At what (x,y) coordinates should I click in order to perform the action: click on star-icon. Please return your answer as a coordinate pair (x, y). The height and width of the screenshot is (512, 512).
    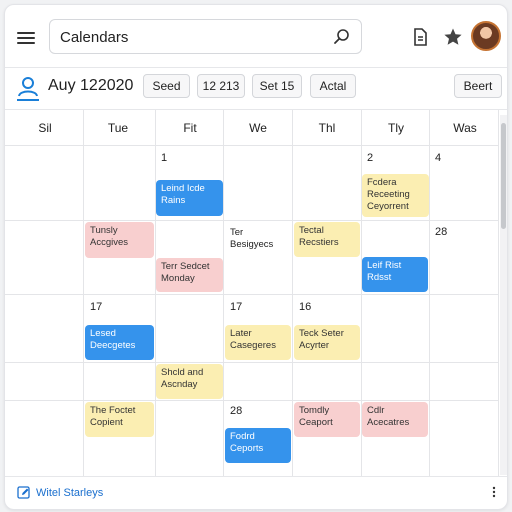
    Looking at the image, I should click on (453, 37).